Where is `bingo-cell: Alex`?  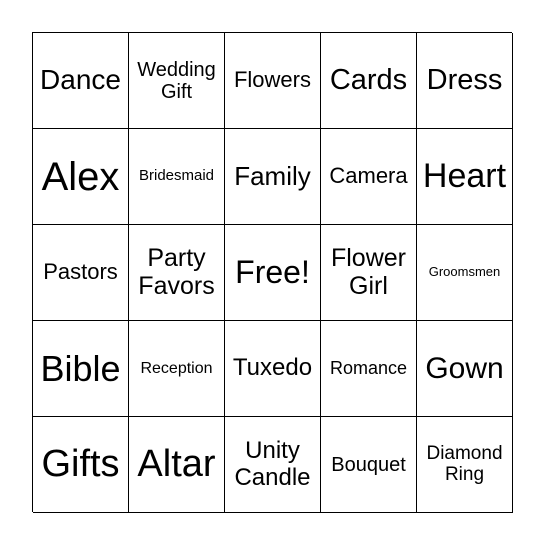 bingo-cell: Alex is located at coordinates (81, 177).